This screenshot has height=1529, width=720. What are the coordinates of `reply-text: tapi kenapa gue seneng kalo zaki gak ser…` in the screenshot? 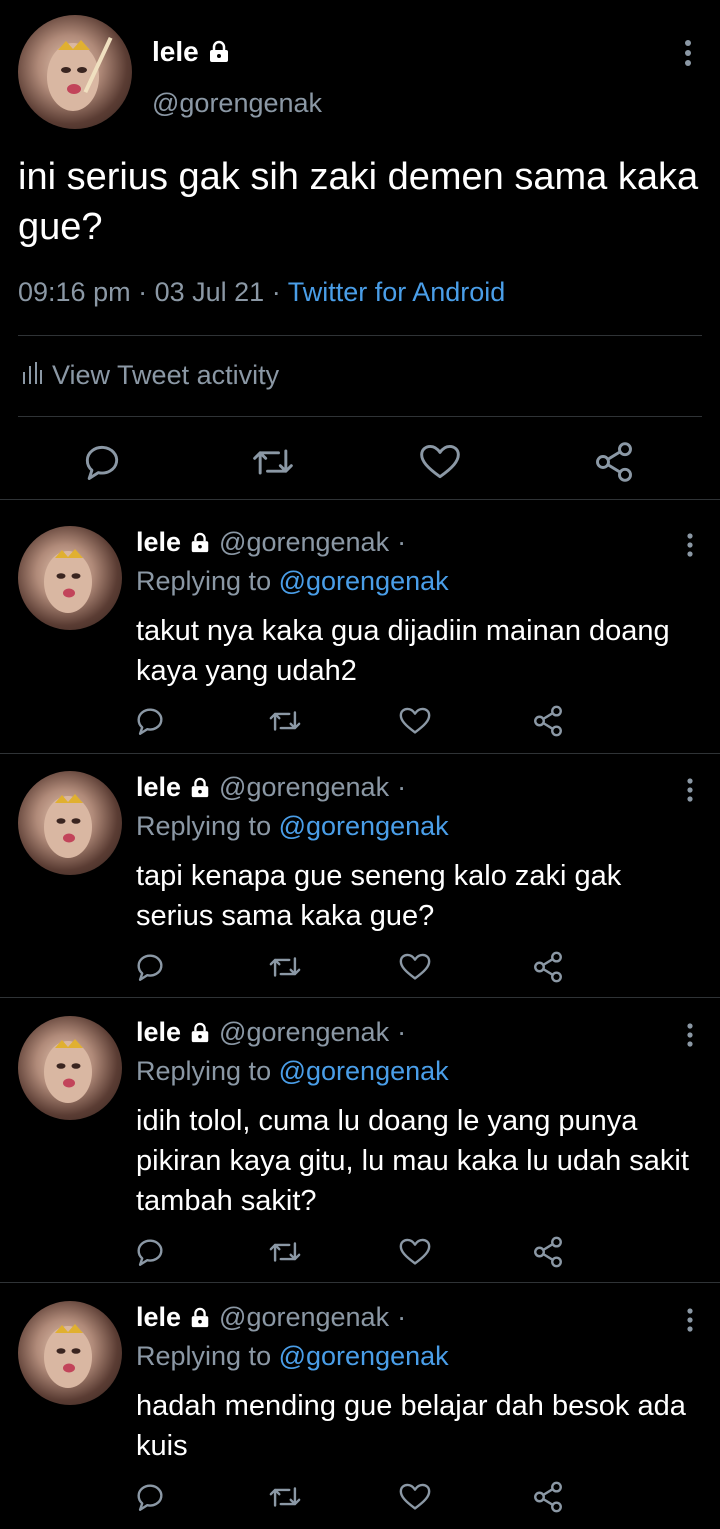 It's located at (379, 896).